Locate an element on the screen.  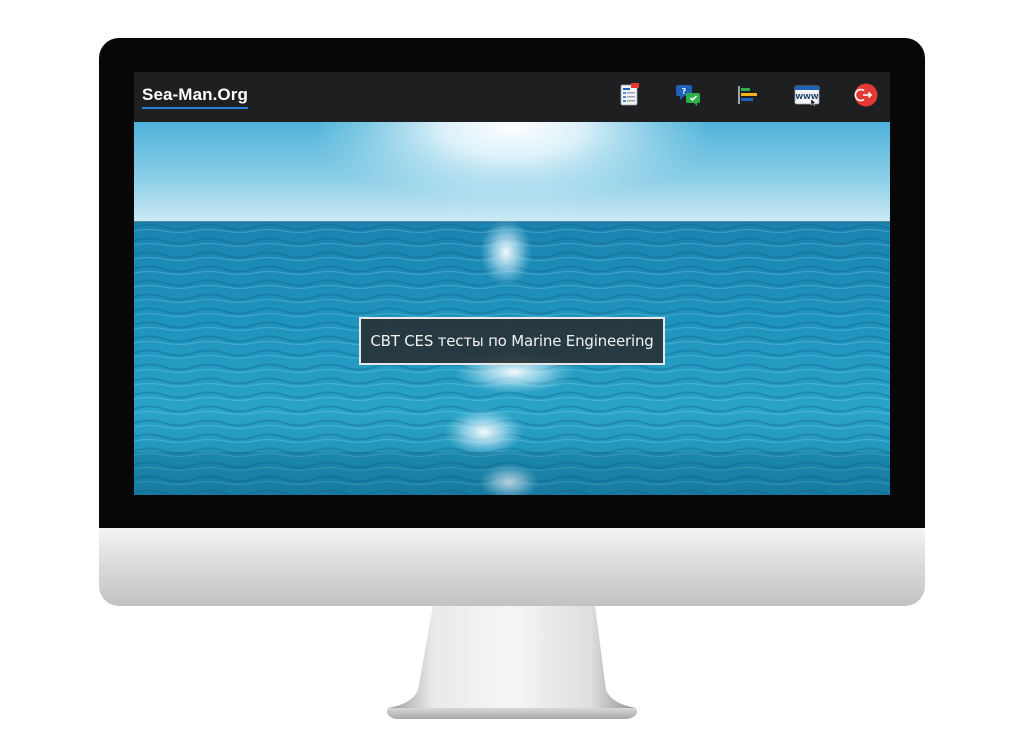
tests-icon is located at coordinates (630, 95).